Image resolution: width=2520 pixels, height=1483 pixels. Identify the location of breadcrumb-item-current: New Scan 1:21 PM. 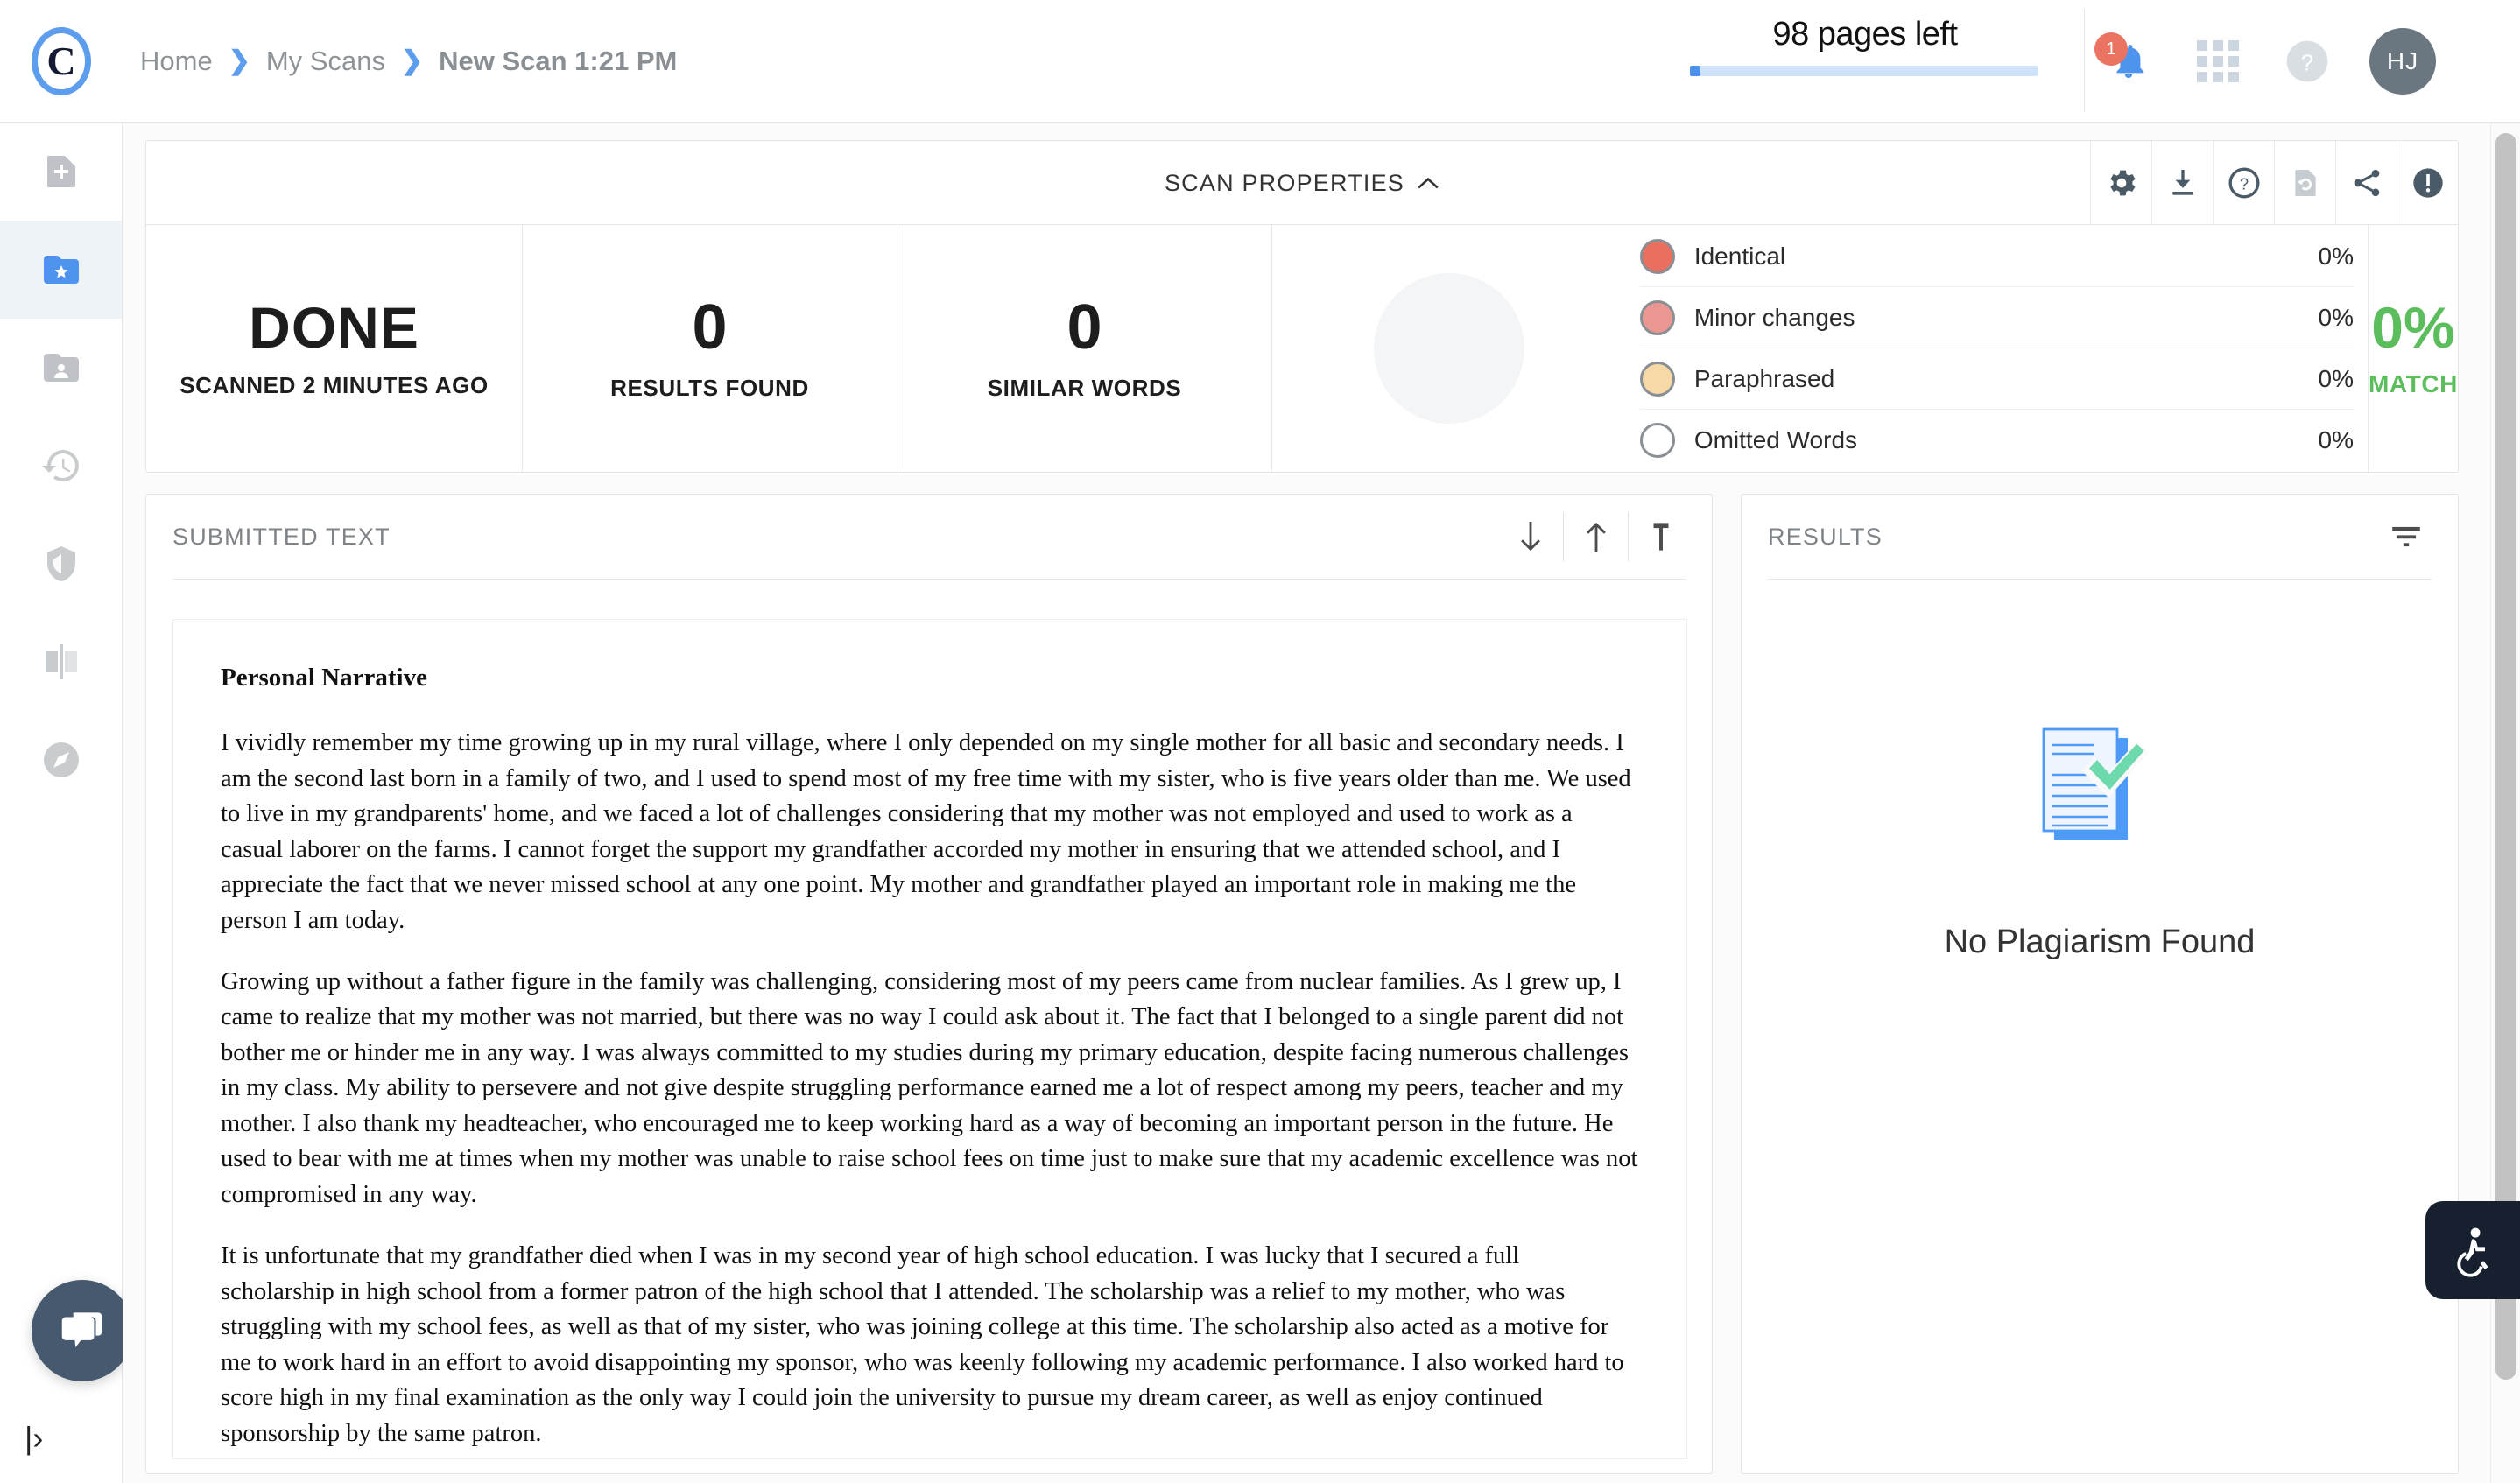
(558, 60).